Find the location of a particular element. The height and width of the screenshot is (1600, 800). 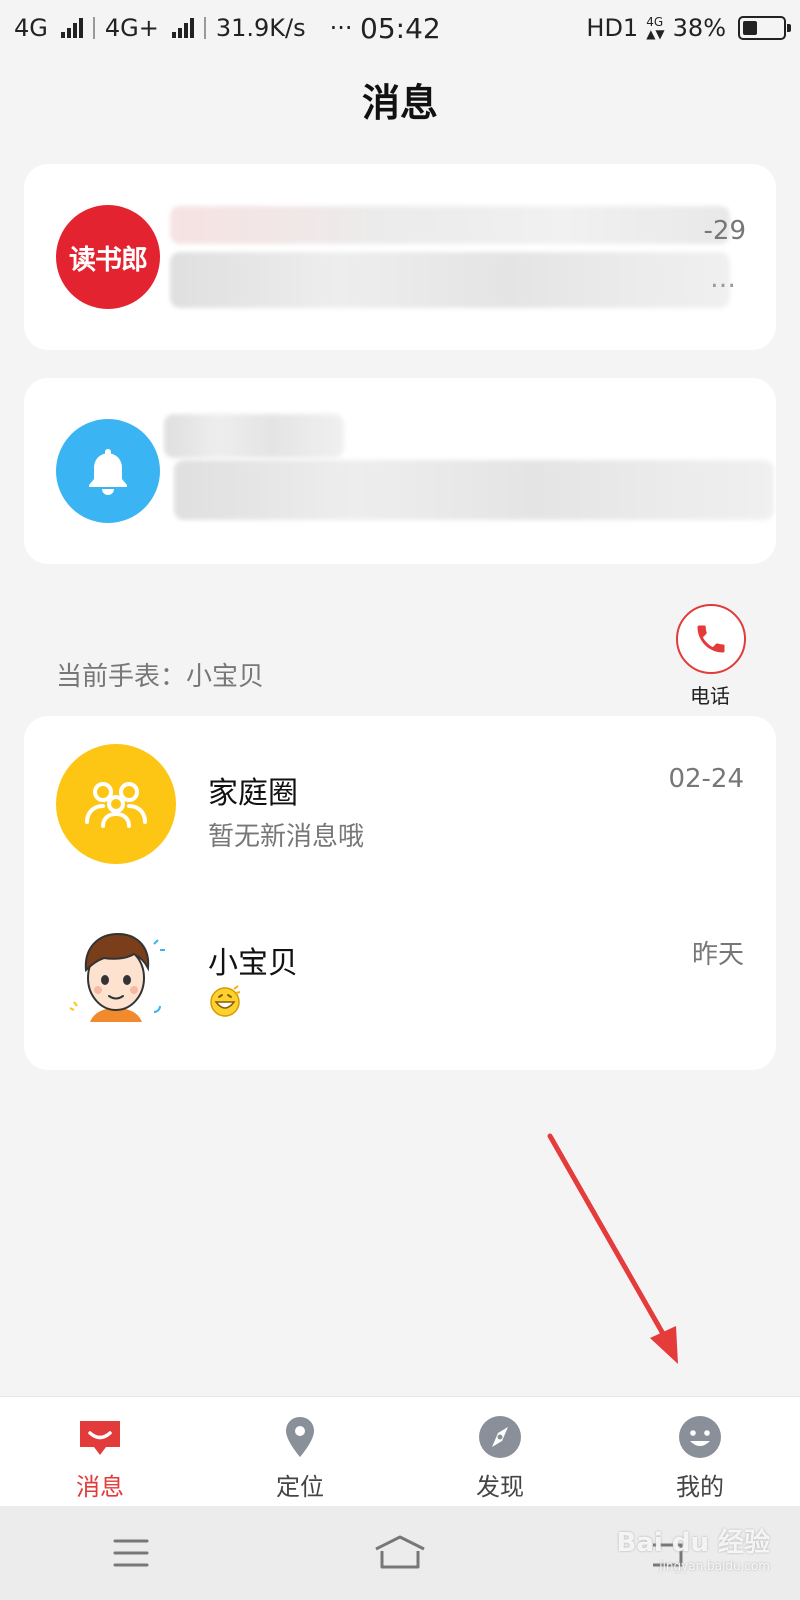

status-bar: 4G 4G+ 31.9K/s ··· 05:42 HD1 4G ▲▼ 38% is located at coordinates (400, 28).